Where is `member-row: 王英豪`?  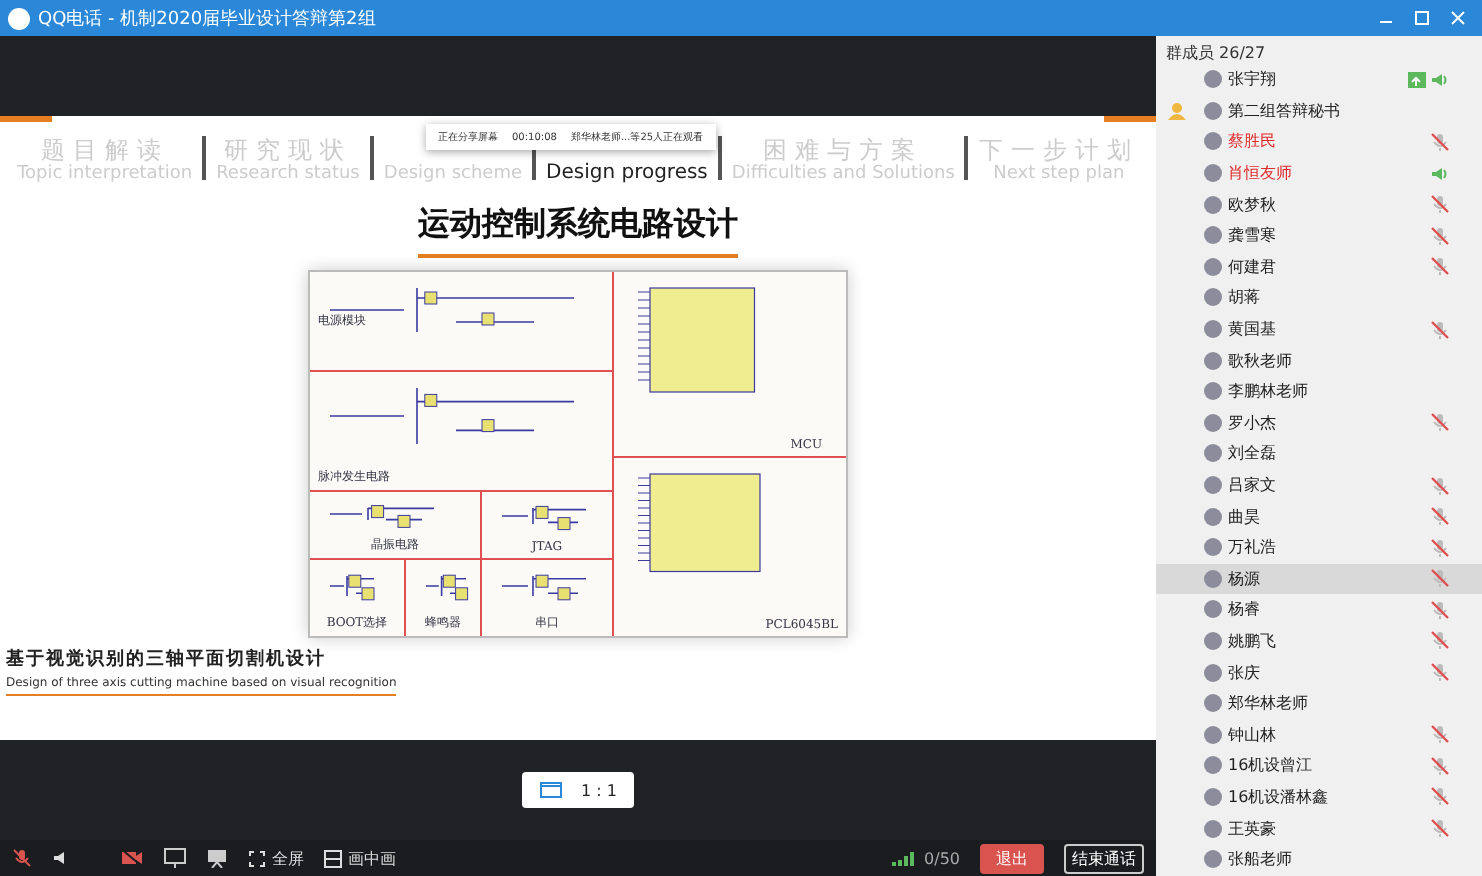
member-row: 王英豪 is located at coordinates (1319, 828).